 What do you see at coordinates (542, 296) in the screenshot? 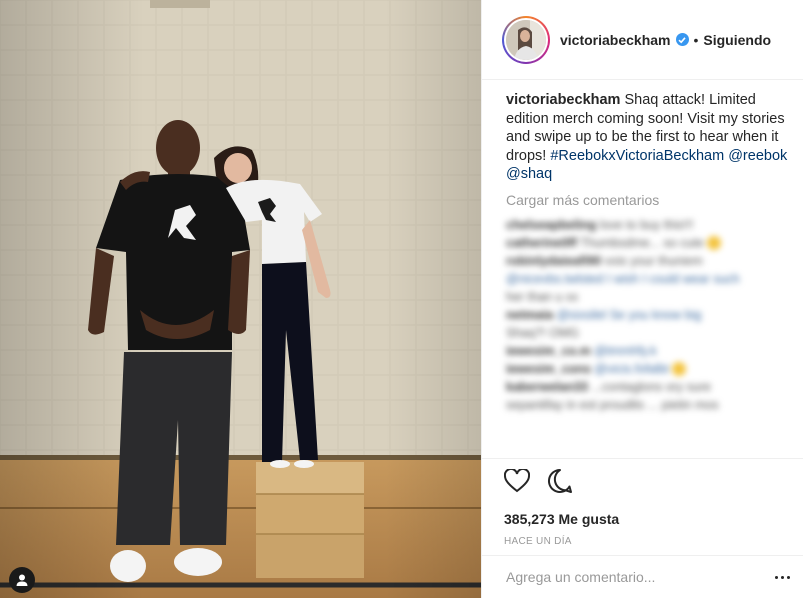
I see `list-item: her than u xx` at bounding box center [542, 296].